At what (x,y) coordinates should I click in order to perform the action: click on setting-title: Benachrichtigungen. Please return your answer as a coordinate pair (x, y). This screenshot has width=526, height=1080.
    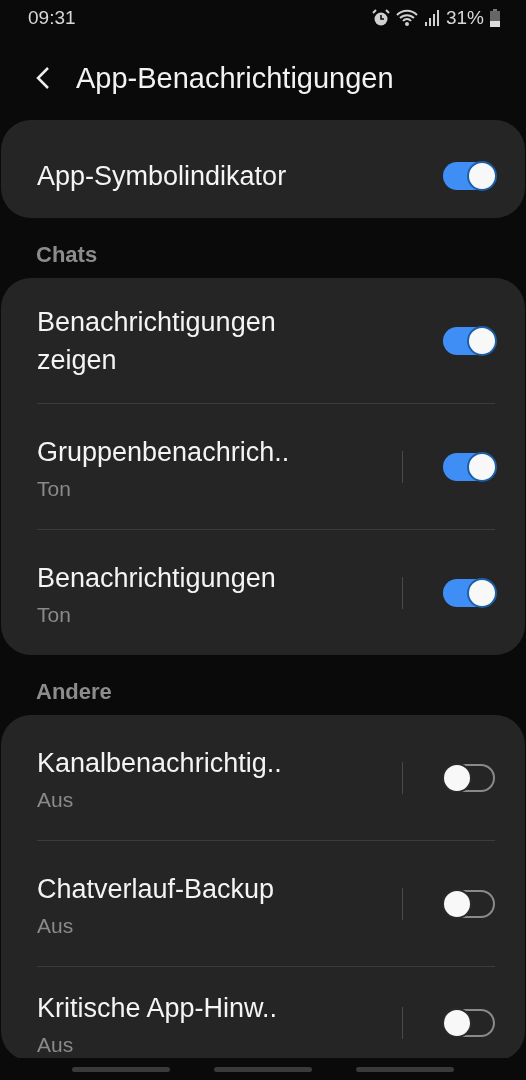
    Looking at the image, I should click on (157, 578).